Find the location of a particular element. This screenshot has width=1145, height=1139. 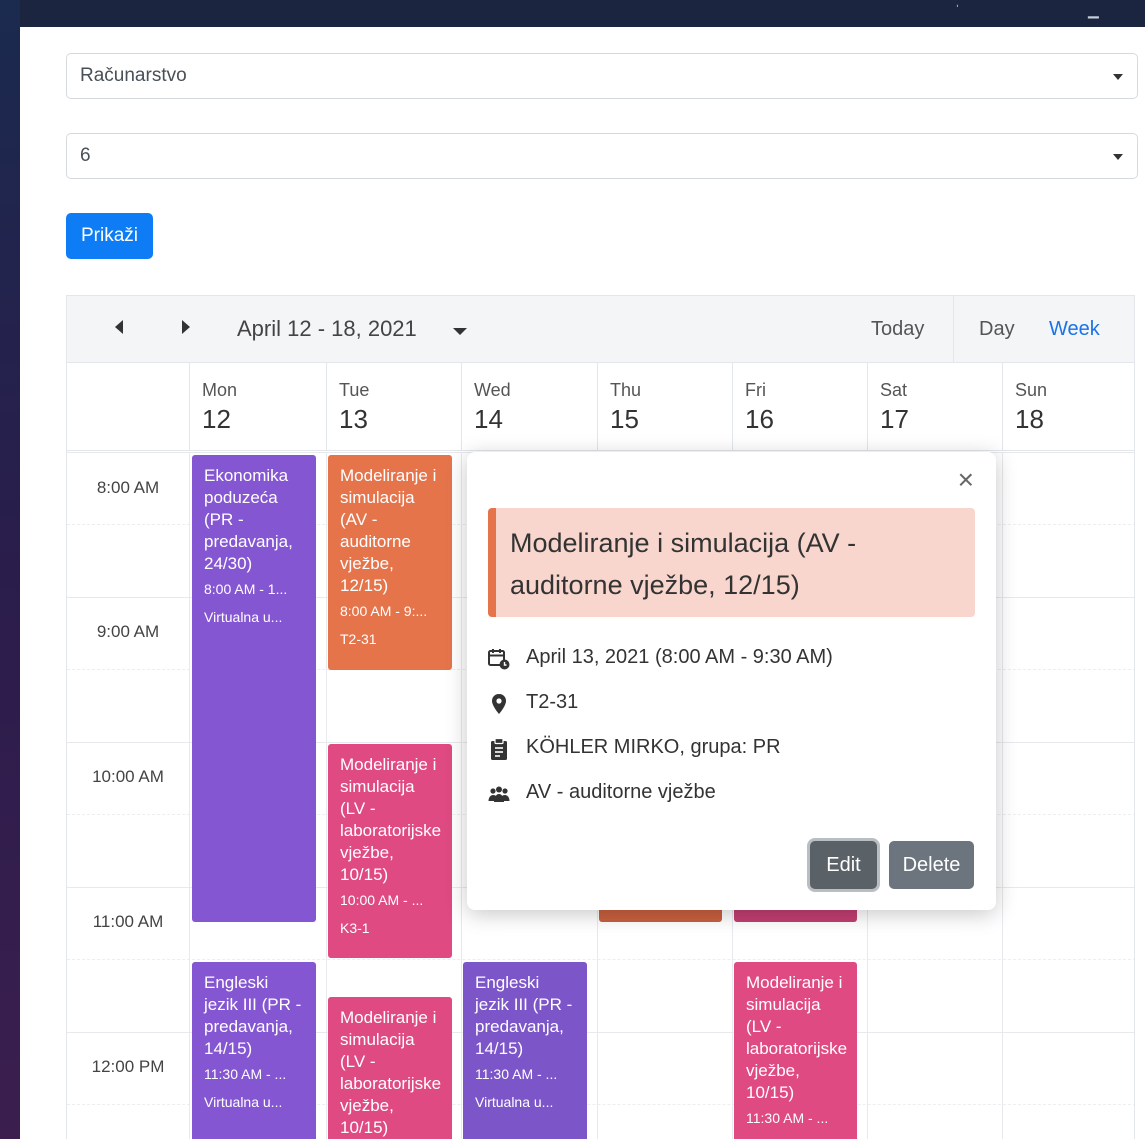

day-date: 16 is located at coordinates (759, 419).